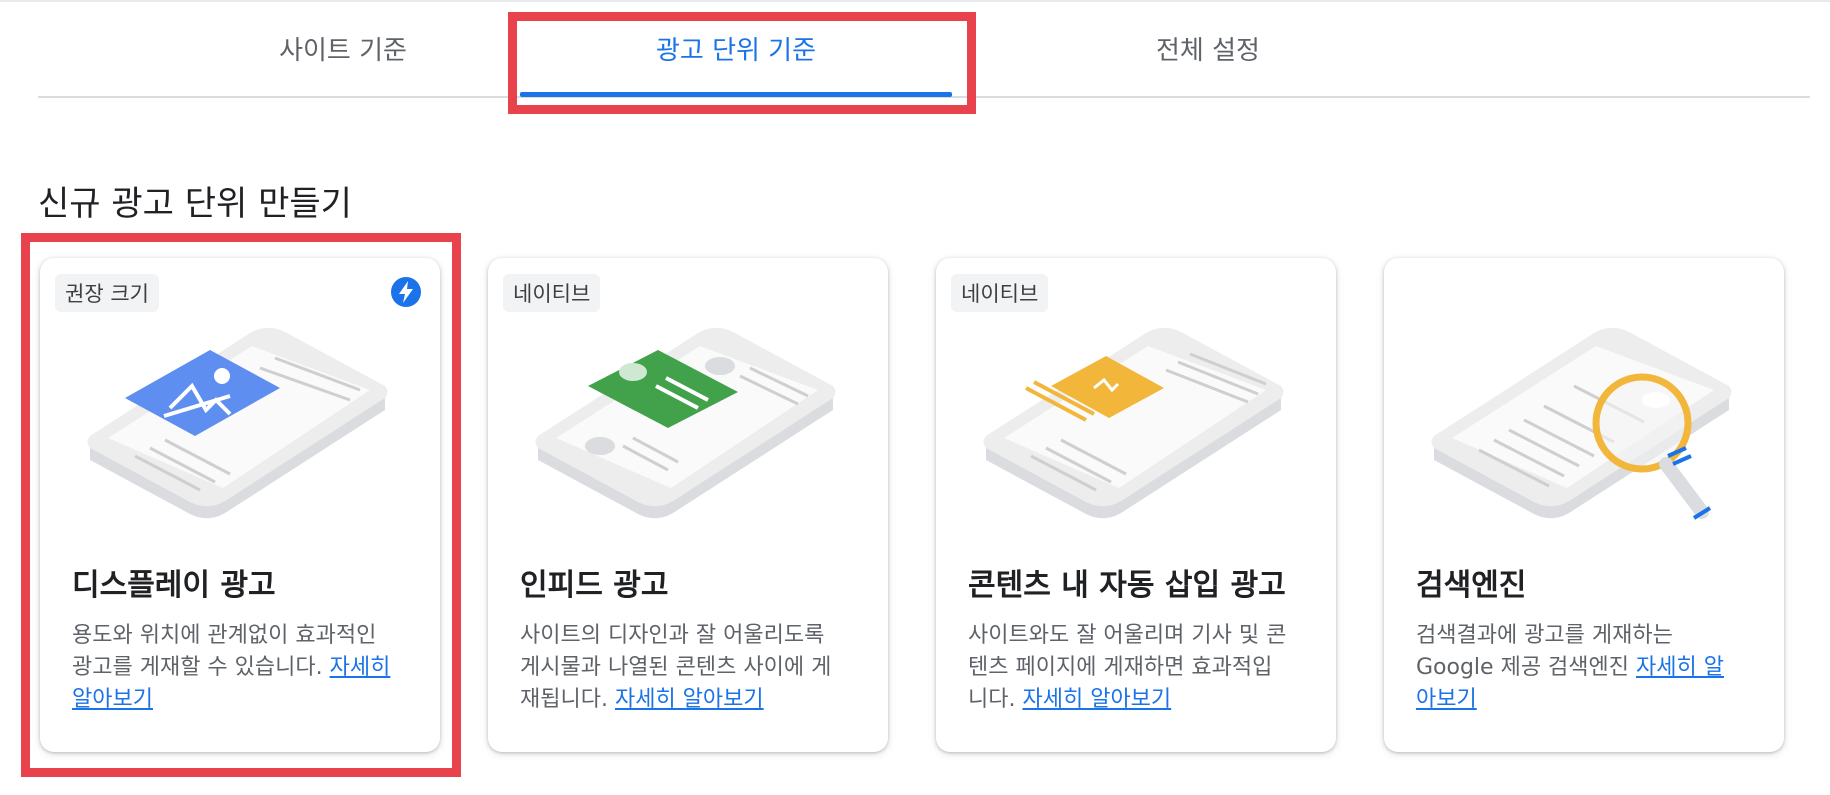 The width and height of the screenshot is (1830, 795). What do you see at coordinates (1471, 585) in the screenshot?
I see `card-title: 검색엔진` at bounding box center [1471, 585].